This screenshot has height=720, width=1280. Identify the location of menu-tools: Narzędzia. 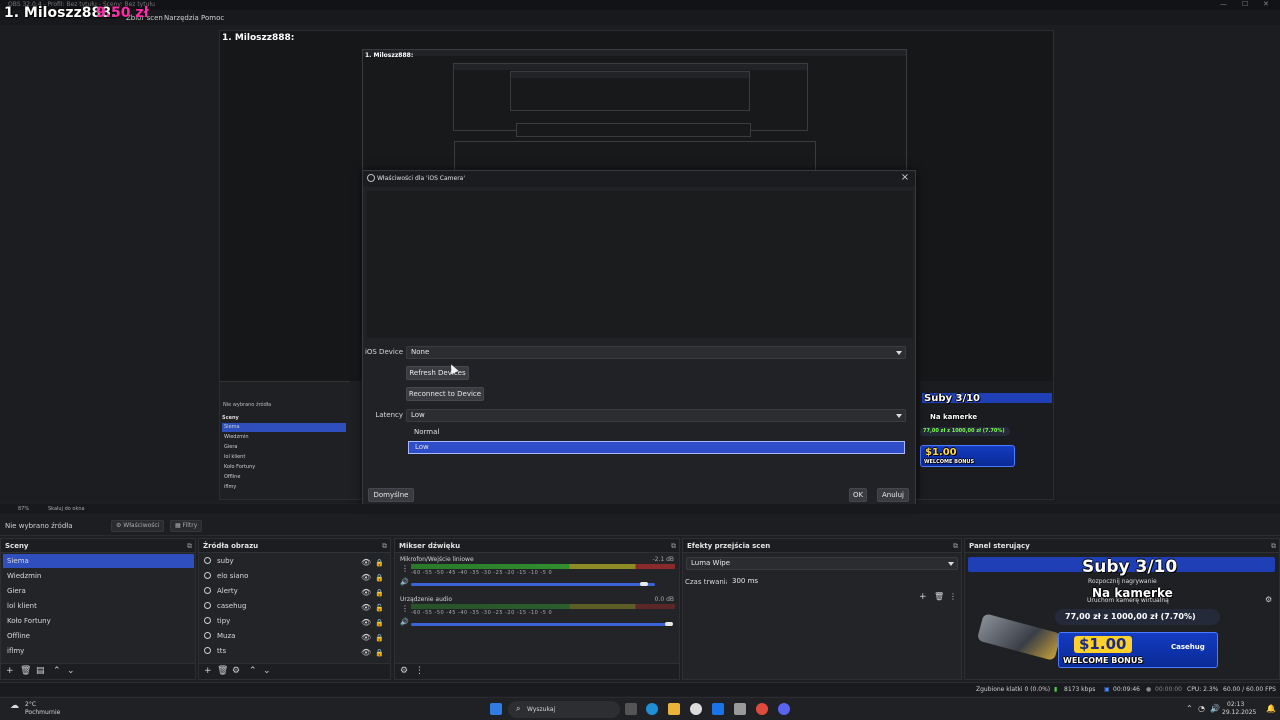
(181, 18).